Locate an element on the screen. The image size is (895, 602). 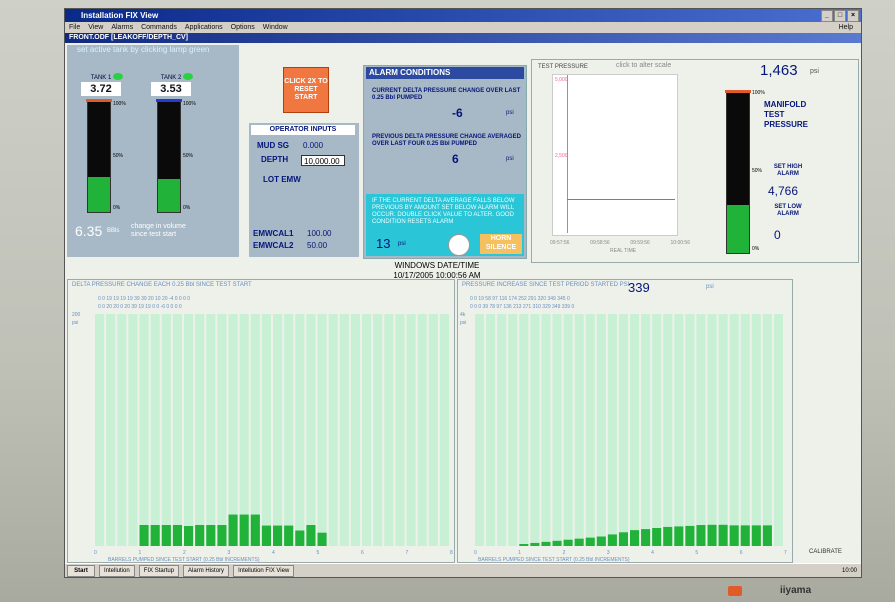
taskbar-item: Intellution FIX View is located at coordinates (264, 571).